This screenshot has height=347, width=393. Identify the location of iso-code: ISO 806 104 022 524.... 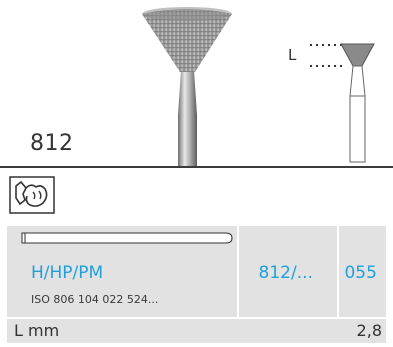
(95, 299).